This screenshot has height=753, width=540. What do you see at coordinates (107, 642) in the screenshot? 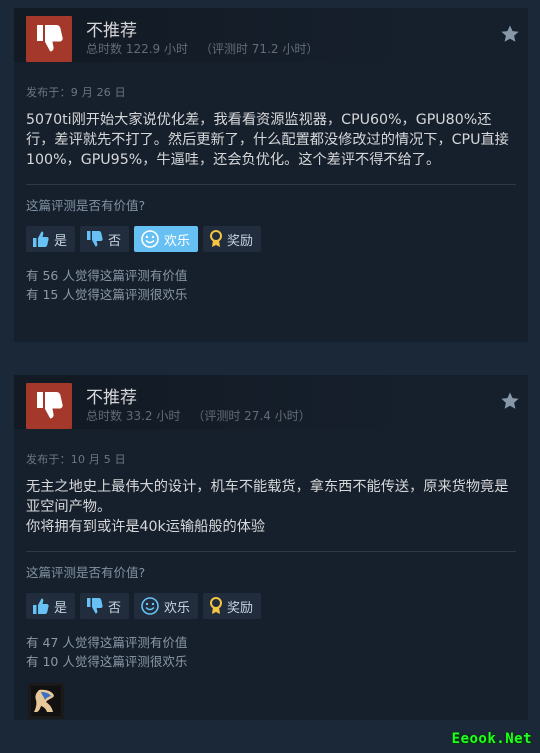
I see `helpful-count: 有 47 人觉得这篇评测有价值` at bounding box center [107, 642].